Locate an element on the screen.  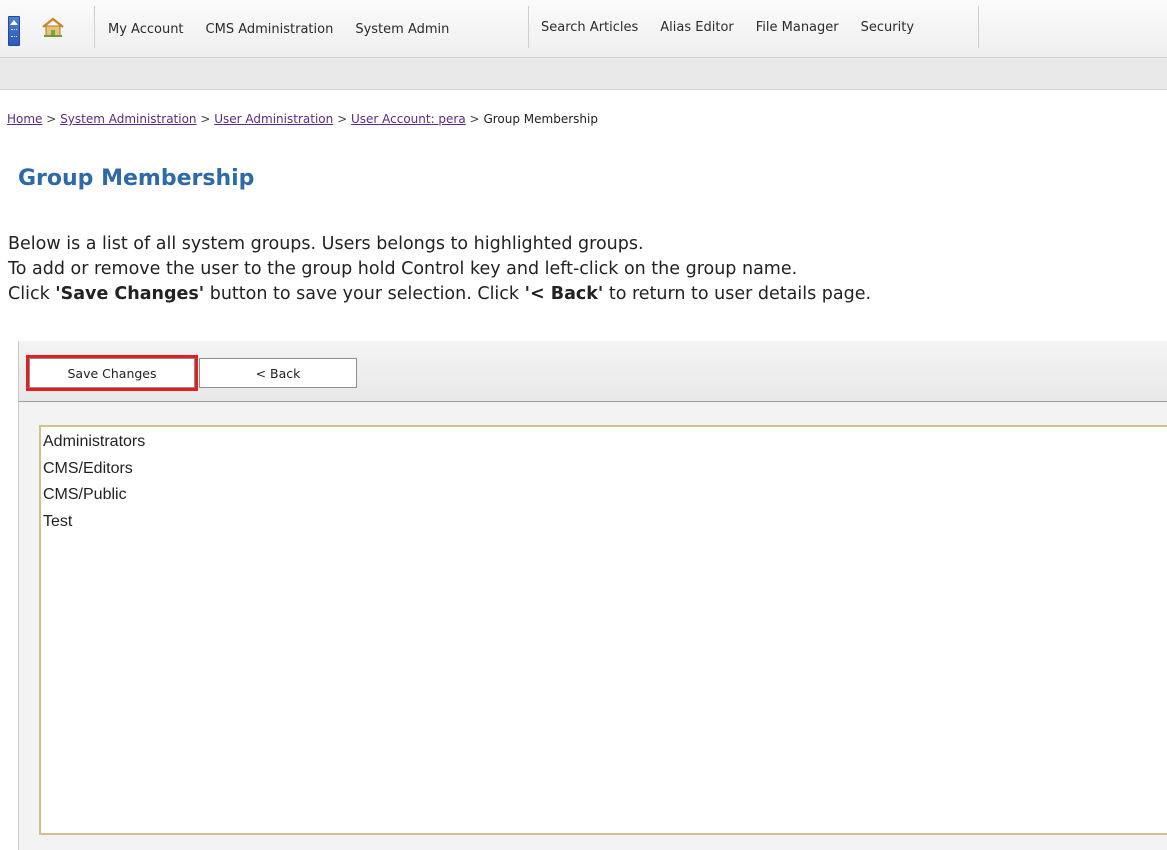
instruction-text: Click is located at coordinates (32, 294).